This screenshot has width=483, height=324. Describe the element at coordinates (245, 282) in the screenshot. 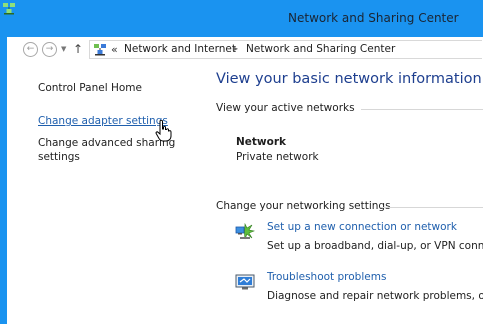

I see `troubleshoot-icon` at that location.